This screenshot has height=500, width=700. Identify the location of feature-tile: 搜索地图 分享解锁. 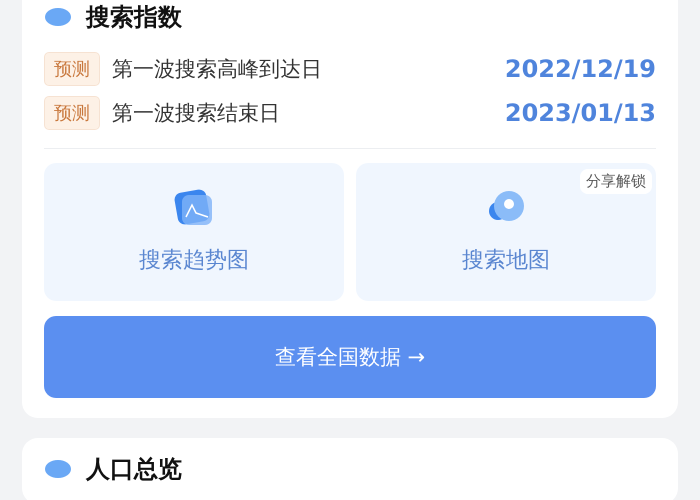
(506, 232).